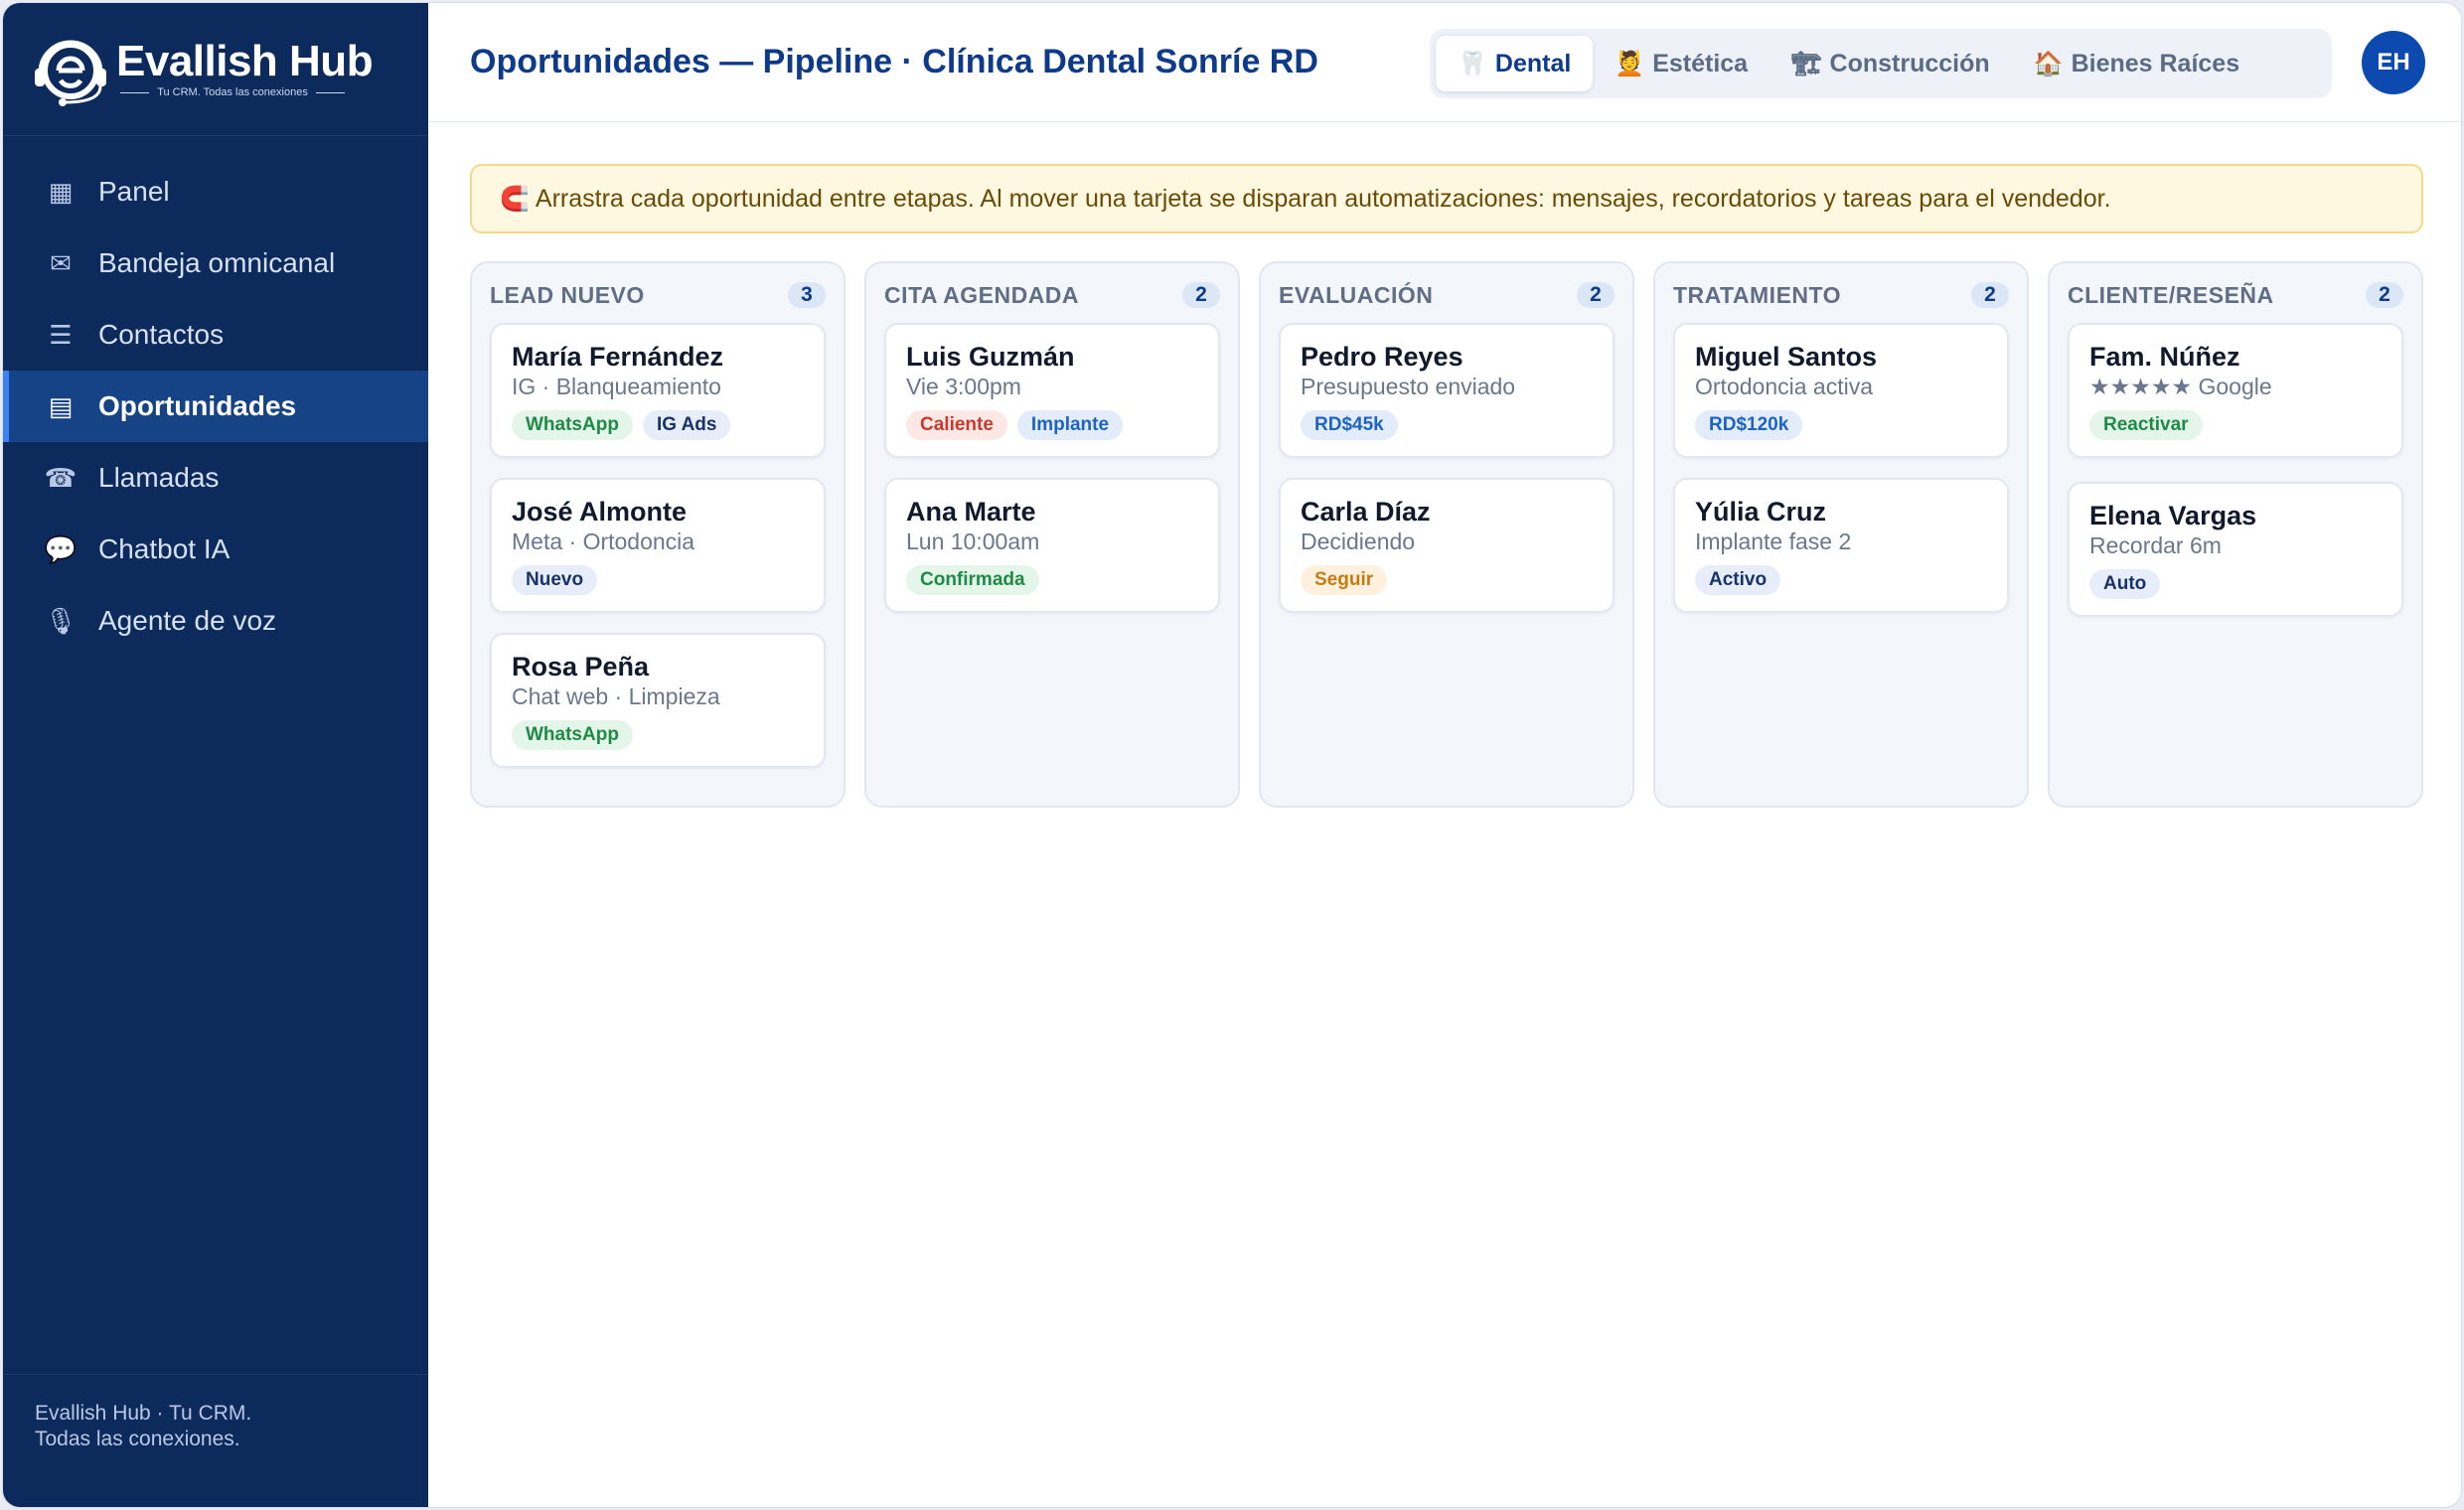 The width and height of the screenshot is (2464, 1510). Describe the element at coordinates (658, 735) in the screenshot. I see `card-tags: WhatsApp` at that location.